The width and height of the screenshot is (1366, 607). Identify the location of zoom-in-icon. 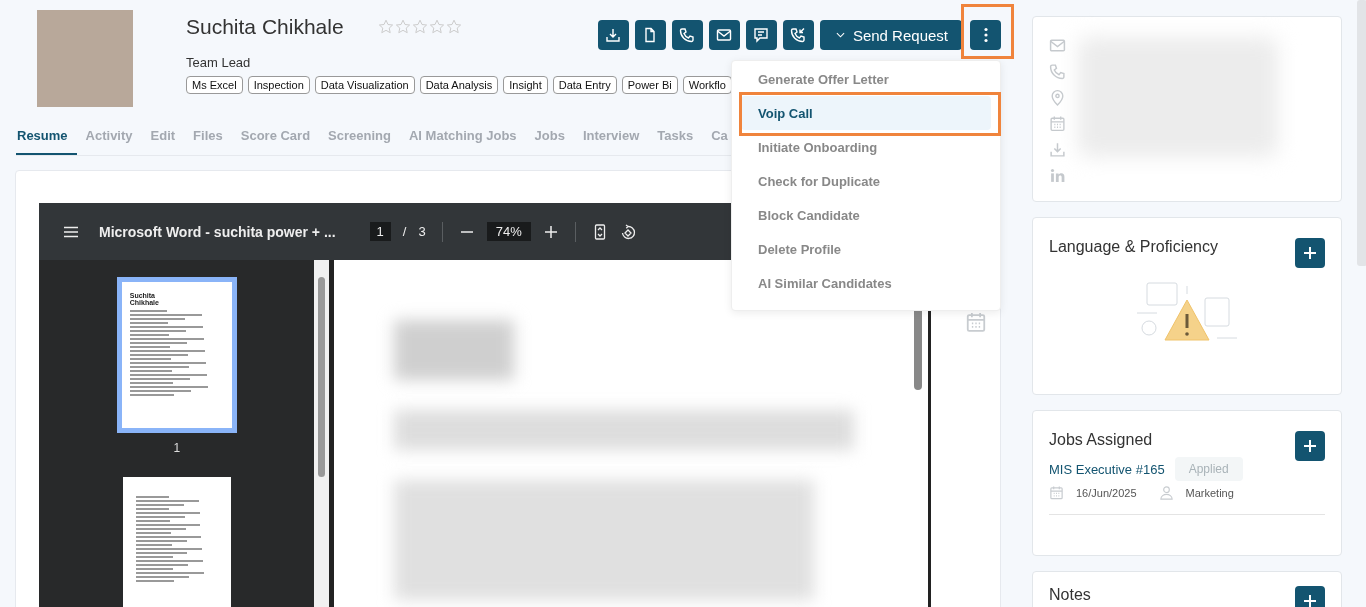
(550, 231).